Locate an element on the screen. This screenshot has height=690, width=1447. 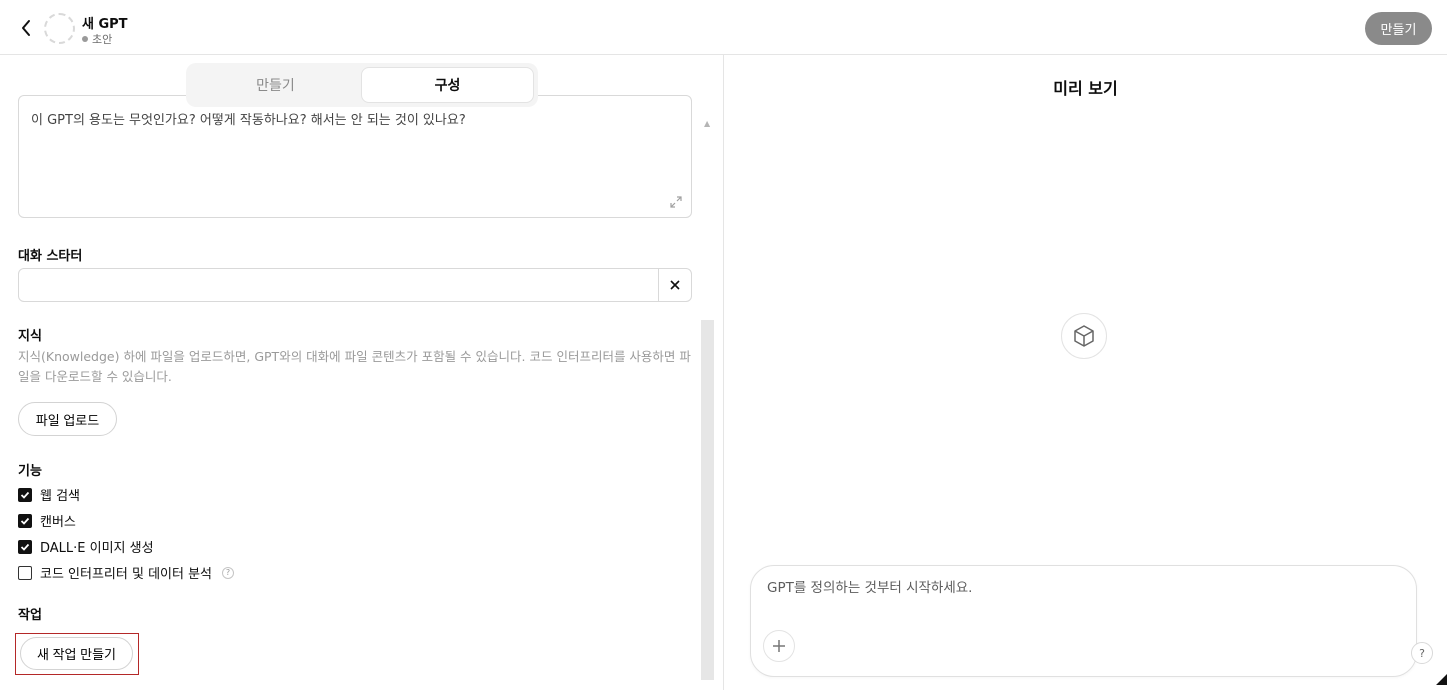
gpt-status: 초안 is located at coordinates (97, 39).